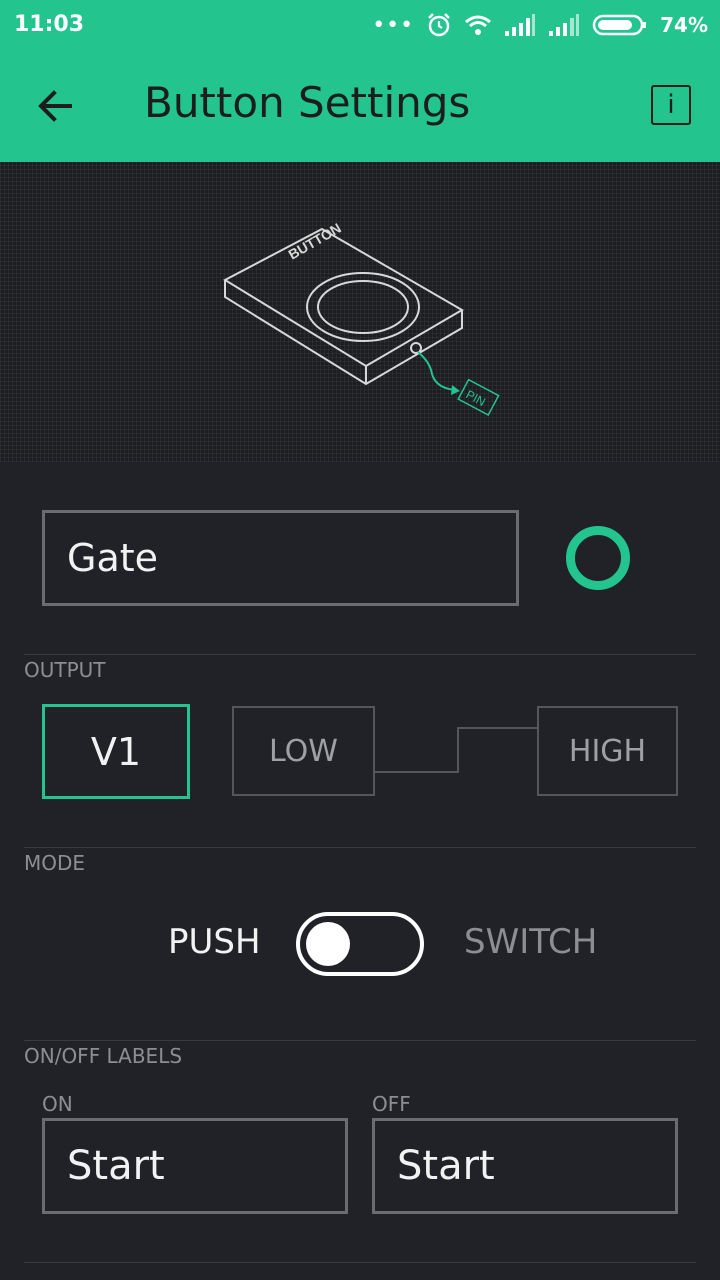  Describe the element at coordinates (619, 25) in the screenshot. I see `battery-icon` at that location.